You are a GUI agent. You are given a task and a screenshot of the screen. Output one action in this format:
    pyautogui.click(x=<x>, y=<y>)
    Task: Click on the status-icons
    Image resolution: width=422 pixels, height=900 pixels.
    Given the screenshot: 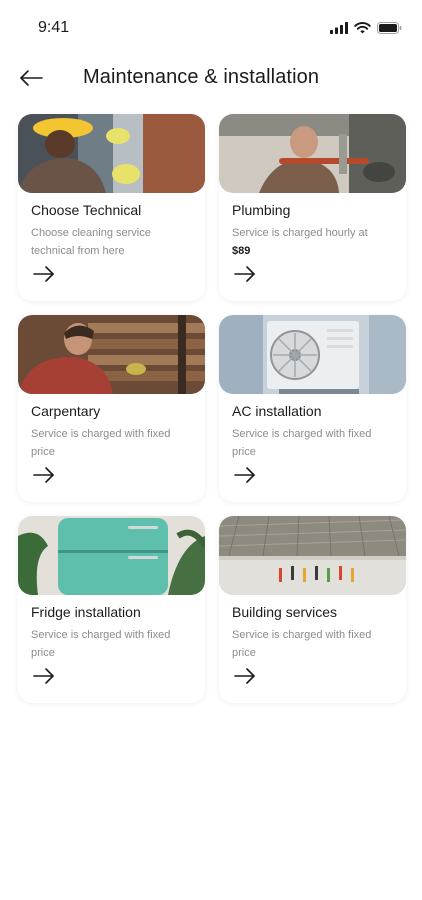 What is the action you would take?
    pyautogui.click(x=366, y=28)
    